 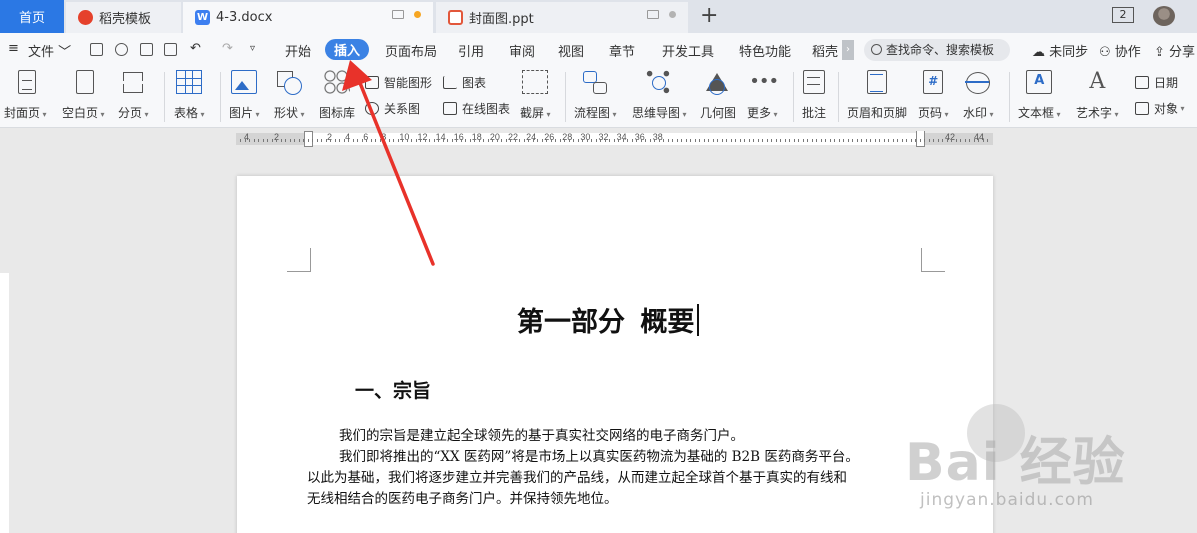 I want to click on paragraph-line: 以此为基础，我们将逐步建立并完善我们的产品线，从而建立起全球首个基于真实的有线和, so click(x=577, y=478).